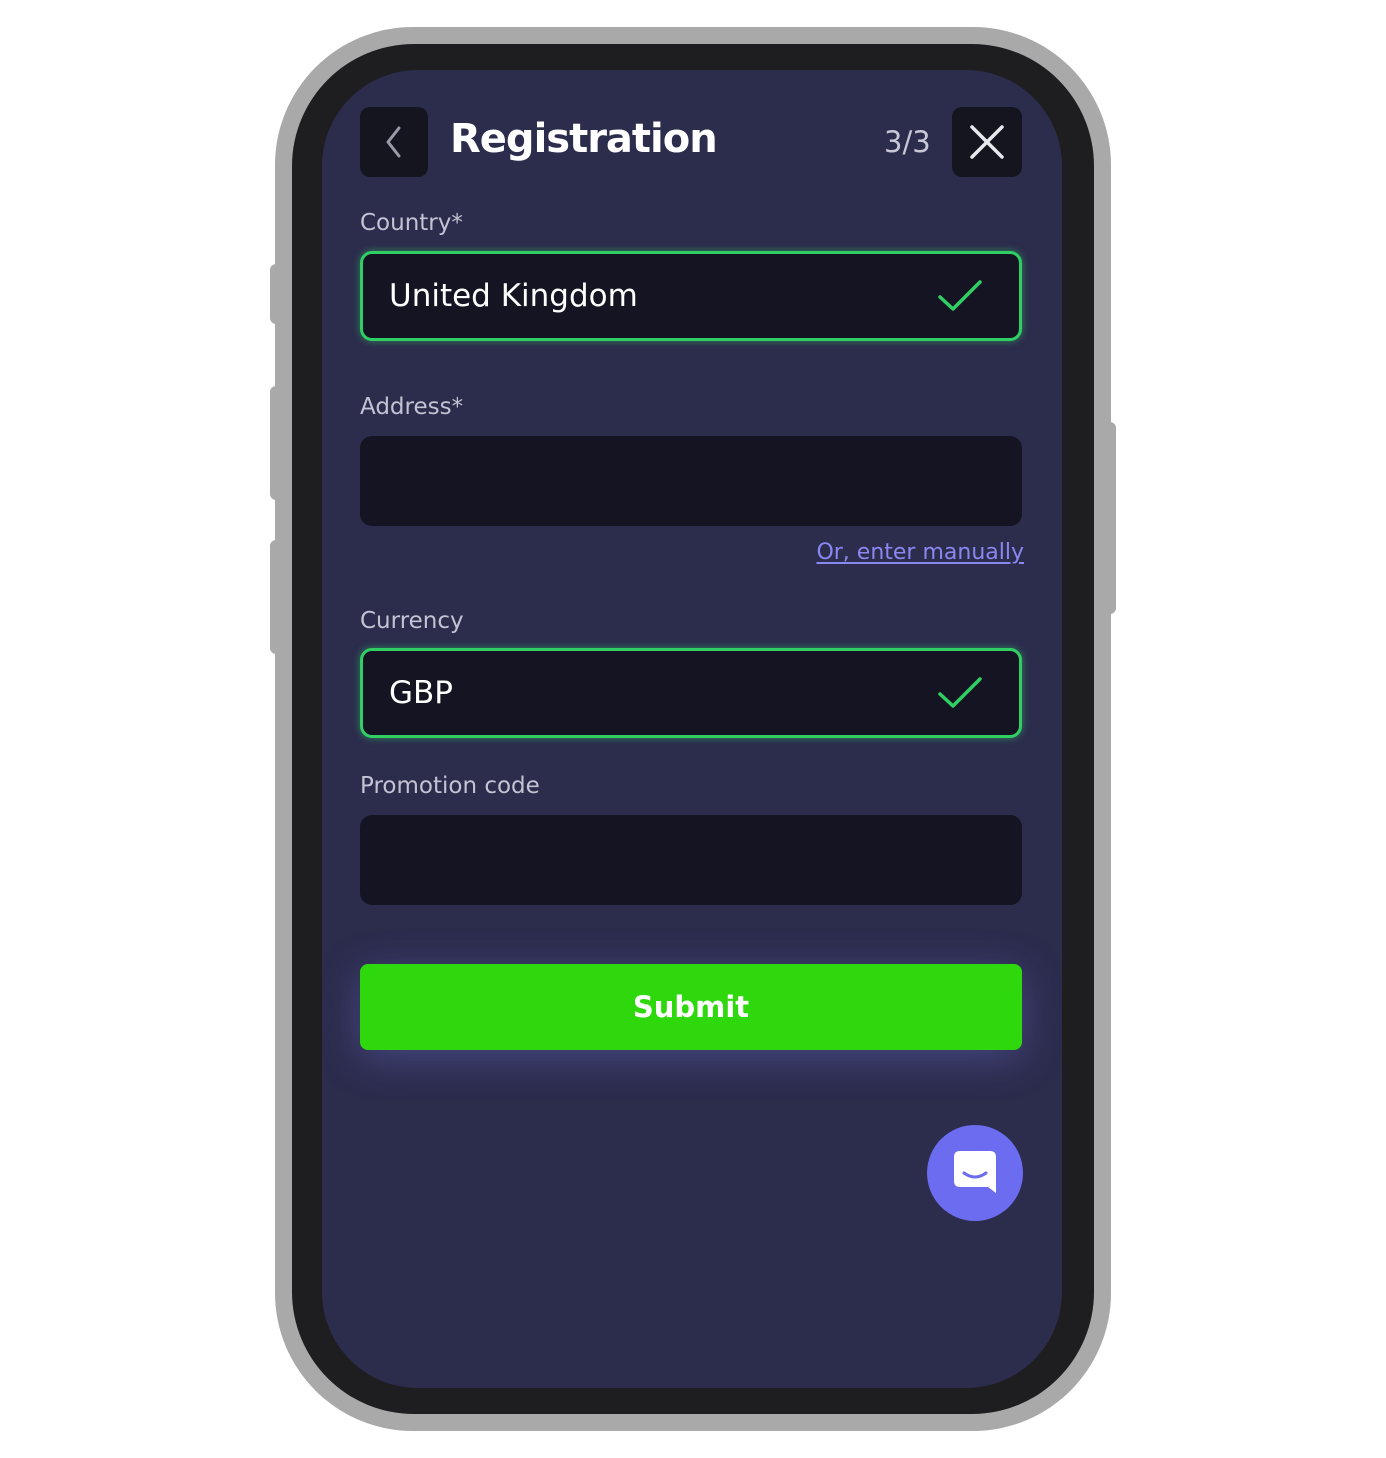 The width and height of the screenshot is (1386, 1458). Describe the element at coordinates (513, 296) in the screenshot. I see `country-value: United Kingdom` at that location.